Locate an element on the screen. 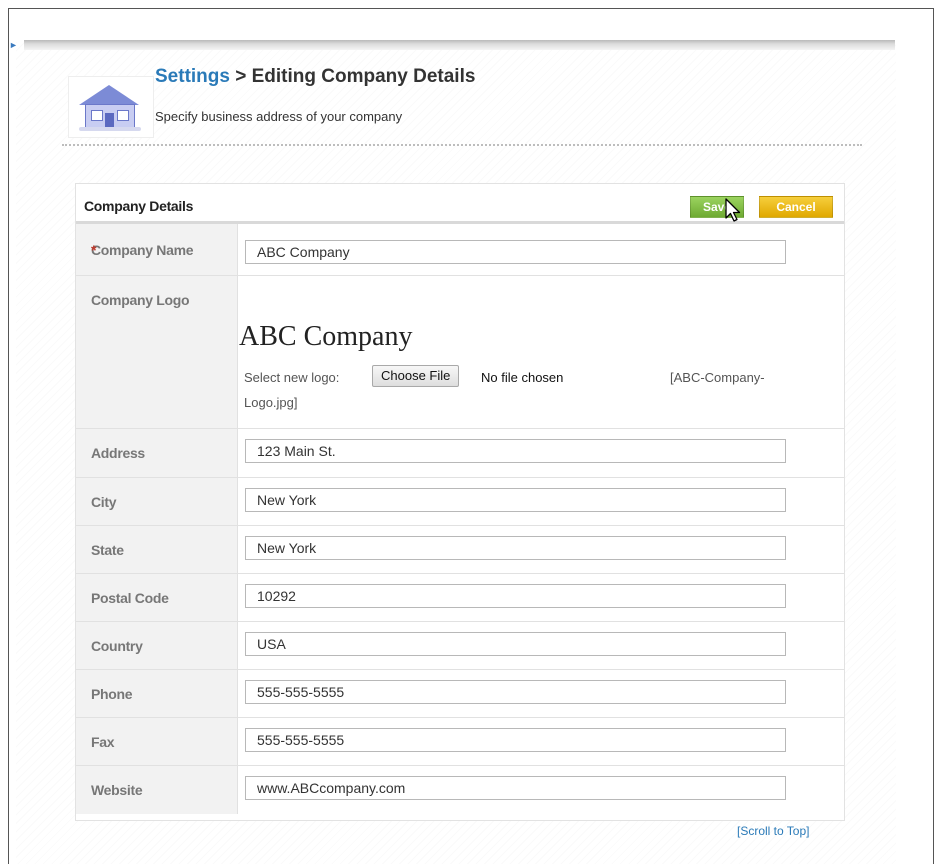  fax-row: Fax 555-555-5555 is located at coordinates (460, 742).